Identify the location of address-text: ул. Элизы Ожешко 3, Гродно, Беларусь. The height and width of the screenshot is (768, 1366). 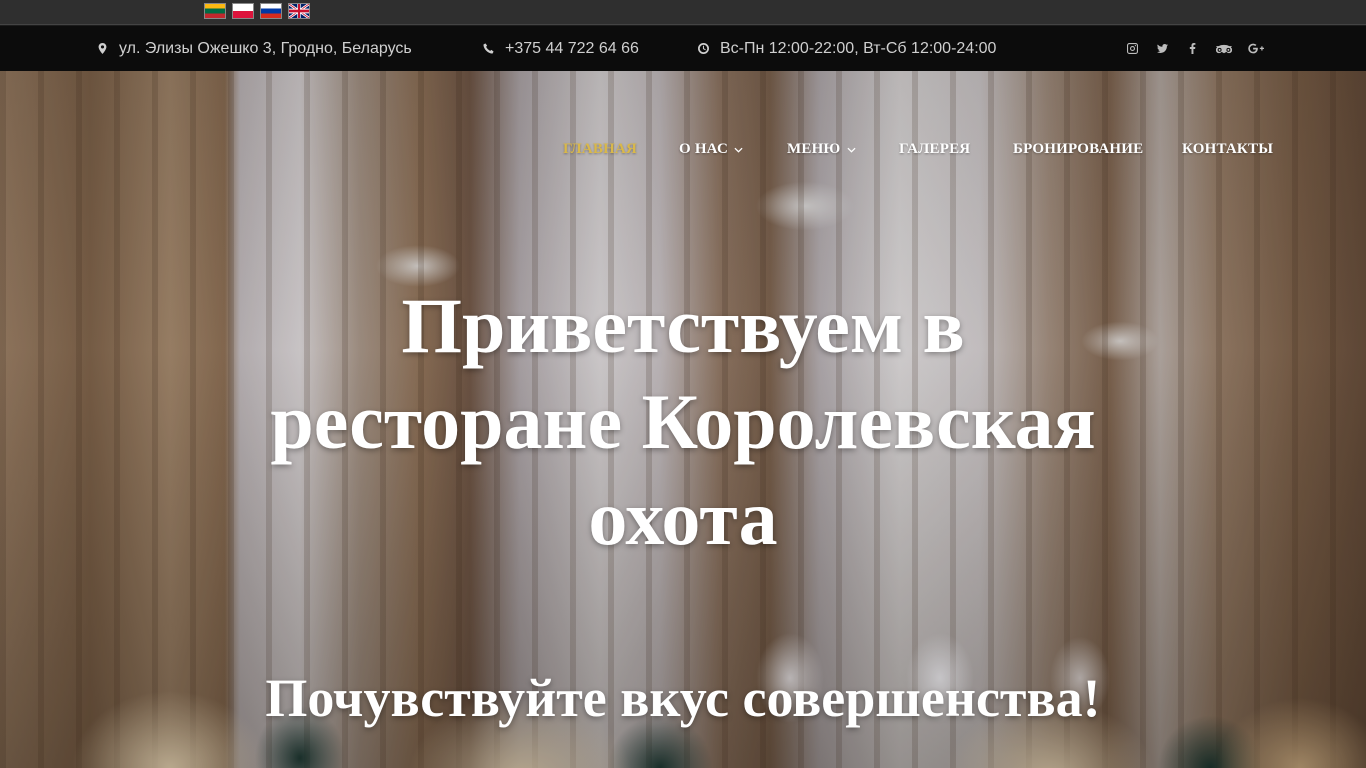
(265, 48).